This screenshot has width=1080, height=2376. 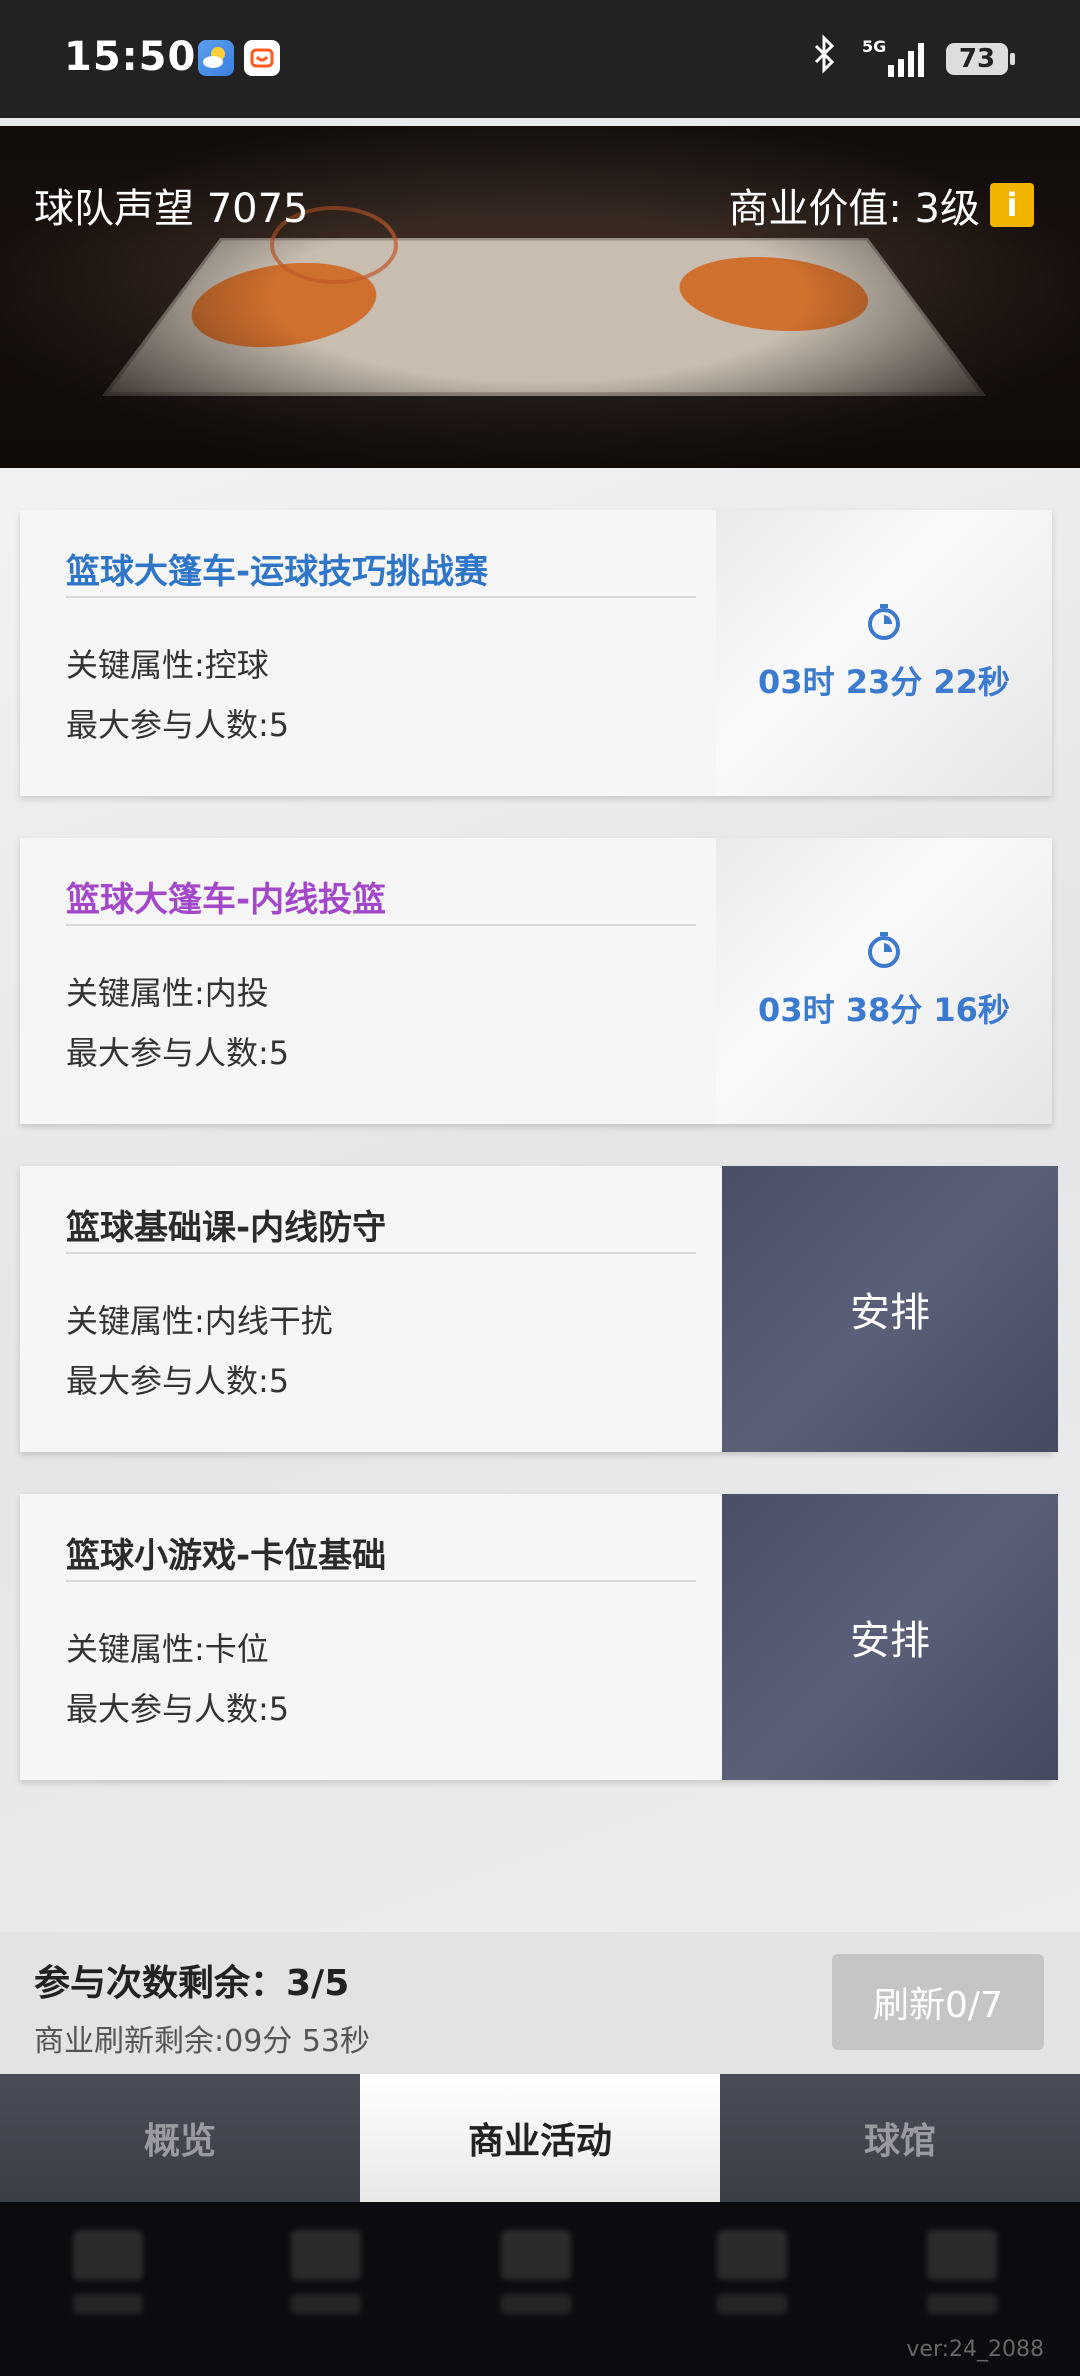 What do you see at coordinates (202, 2041) in the screenshot?
I see `refresh-countdown: 商业刷新剩余:09分 53秒` at bounding box center [202, 2041].